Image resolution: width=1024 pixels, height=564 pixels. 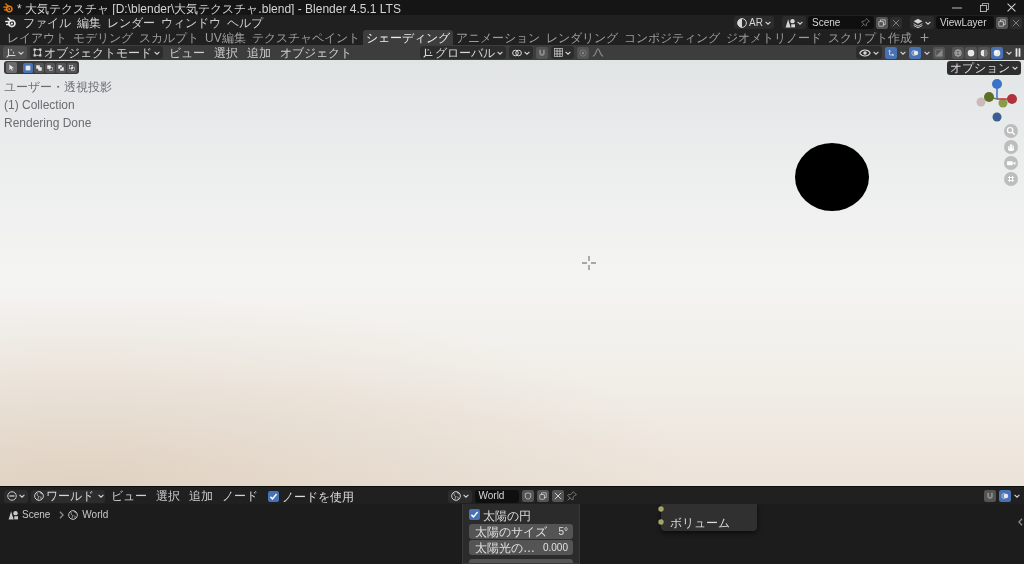 I want to click on menu-item: レンダー, so click(x=131, y=22).